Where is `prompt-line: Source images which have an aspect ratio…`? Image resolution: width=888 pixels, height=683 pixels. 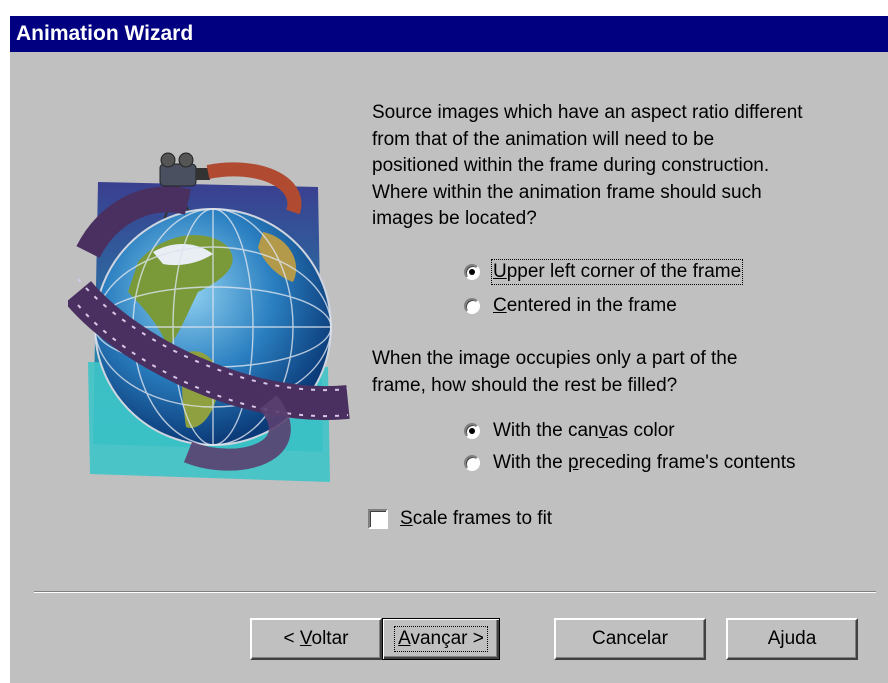 prompt-line: Source images which have an aspect ratio… is located at coordinates (587, 112).